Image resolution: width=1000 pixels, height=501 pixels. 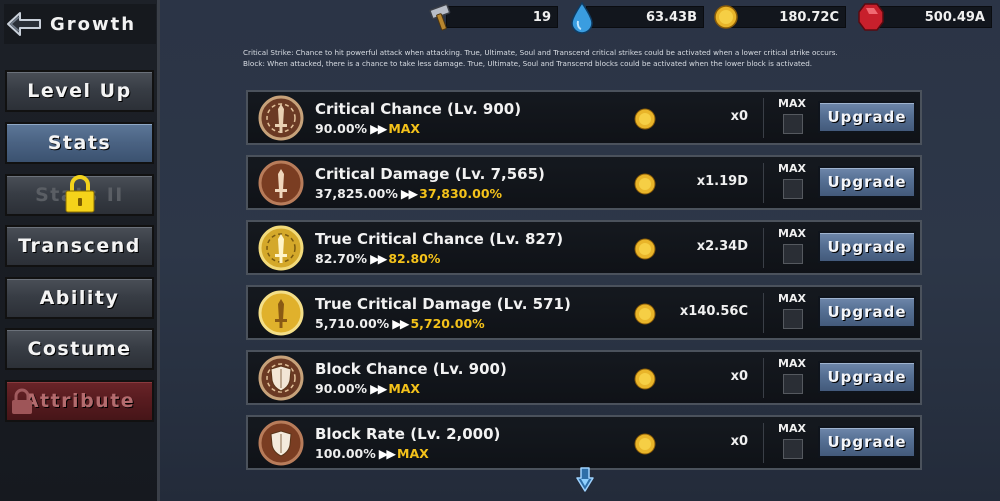 I want to click on red-gem-currency-value: 500.49A, so click(x=954, y=17).